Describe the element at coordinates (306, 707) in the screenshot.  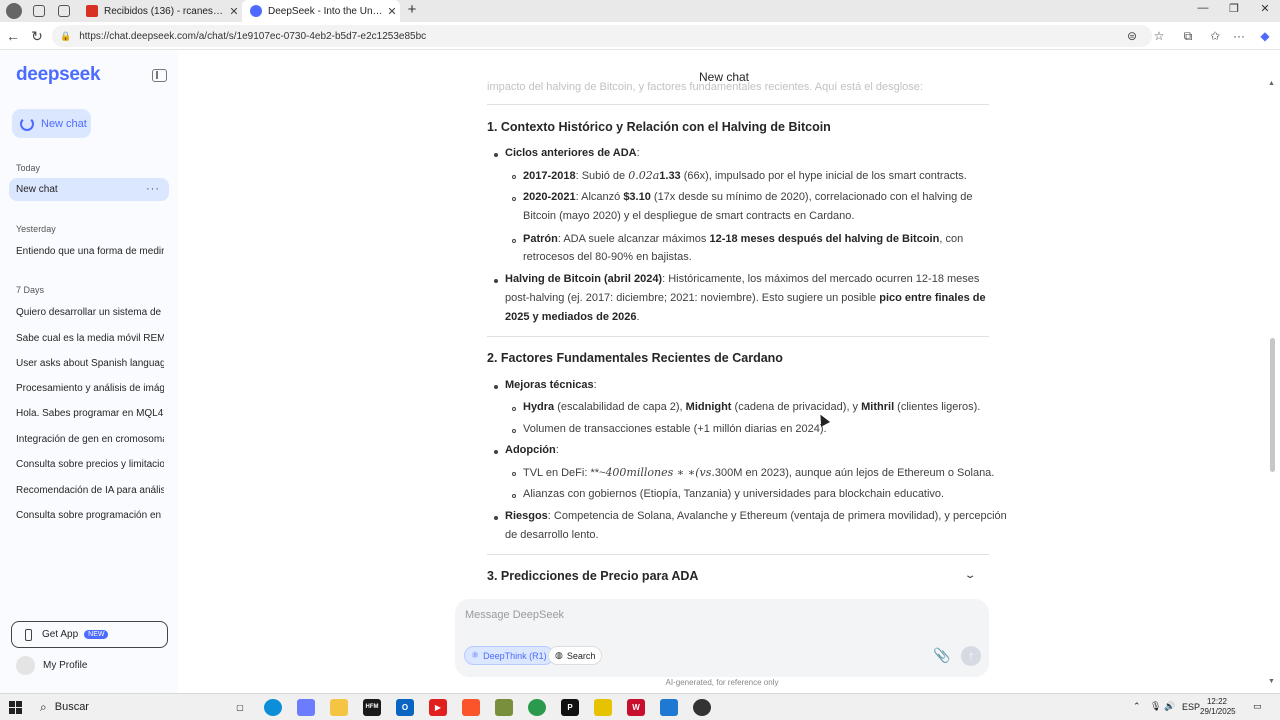
I see `copilot-app-icon` at that location.